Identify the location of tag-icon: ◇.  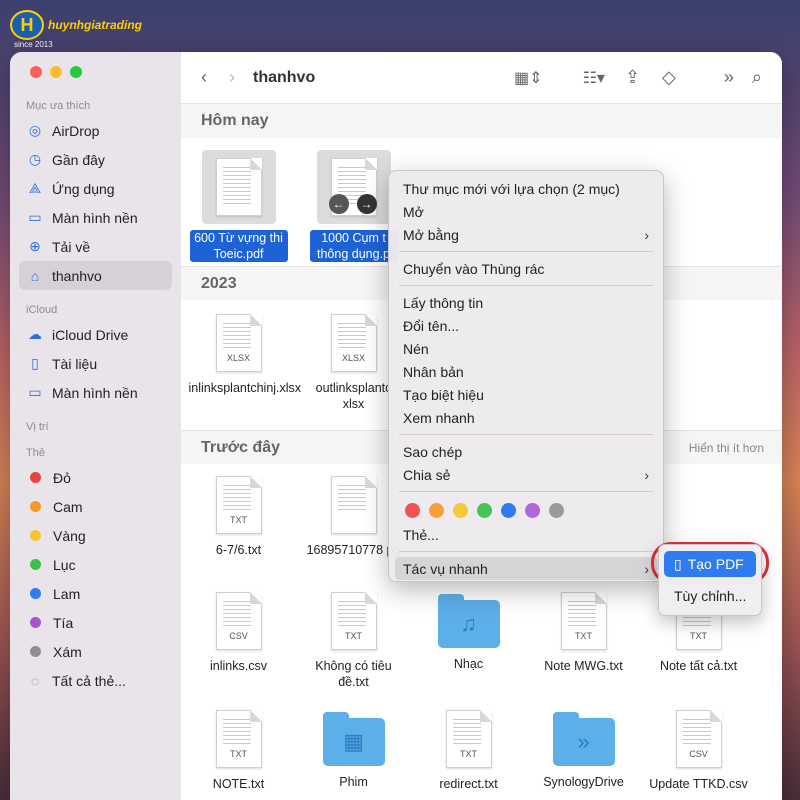
(669, 77).